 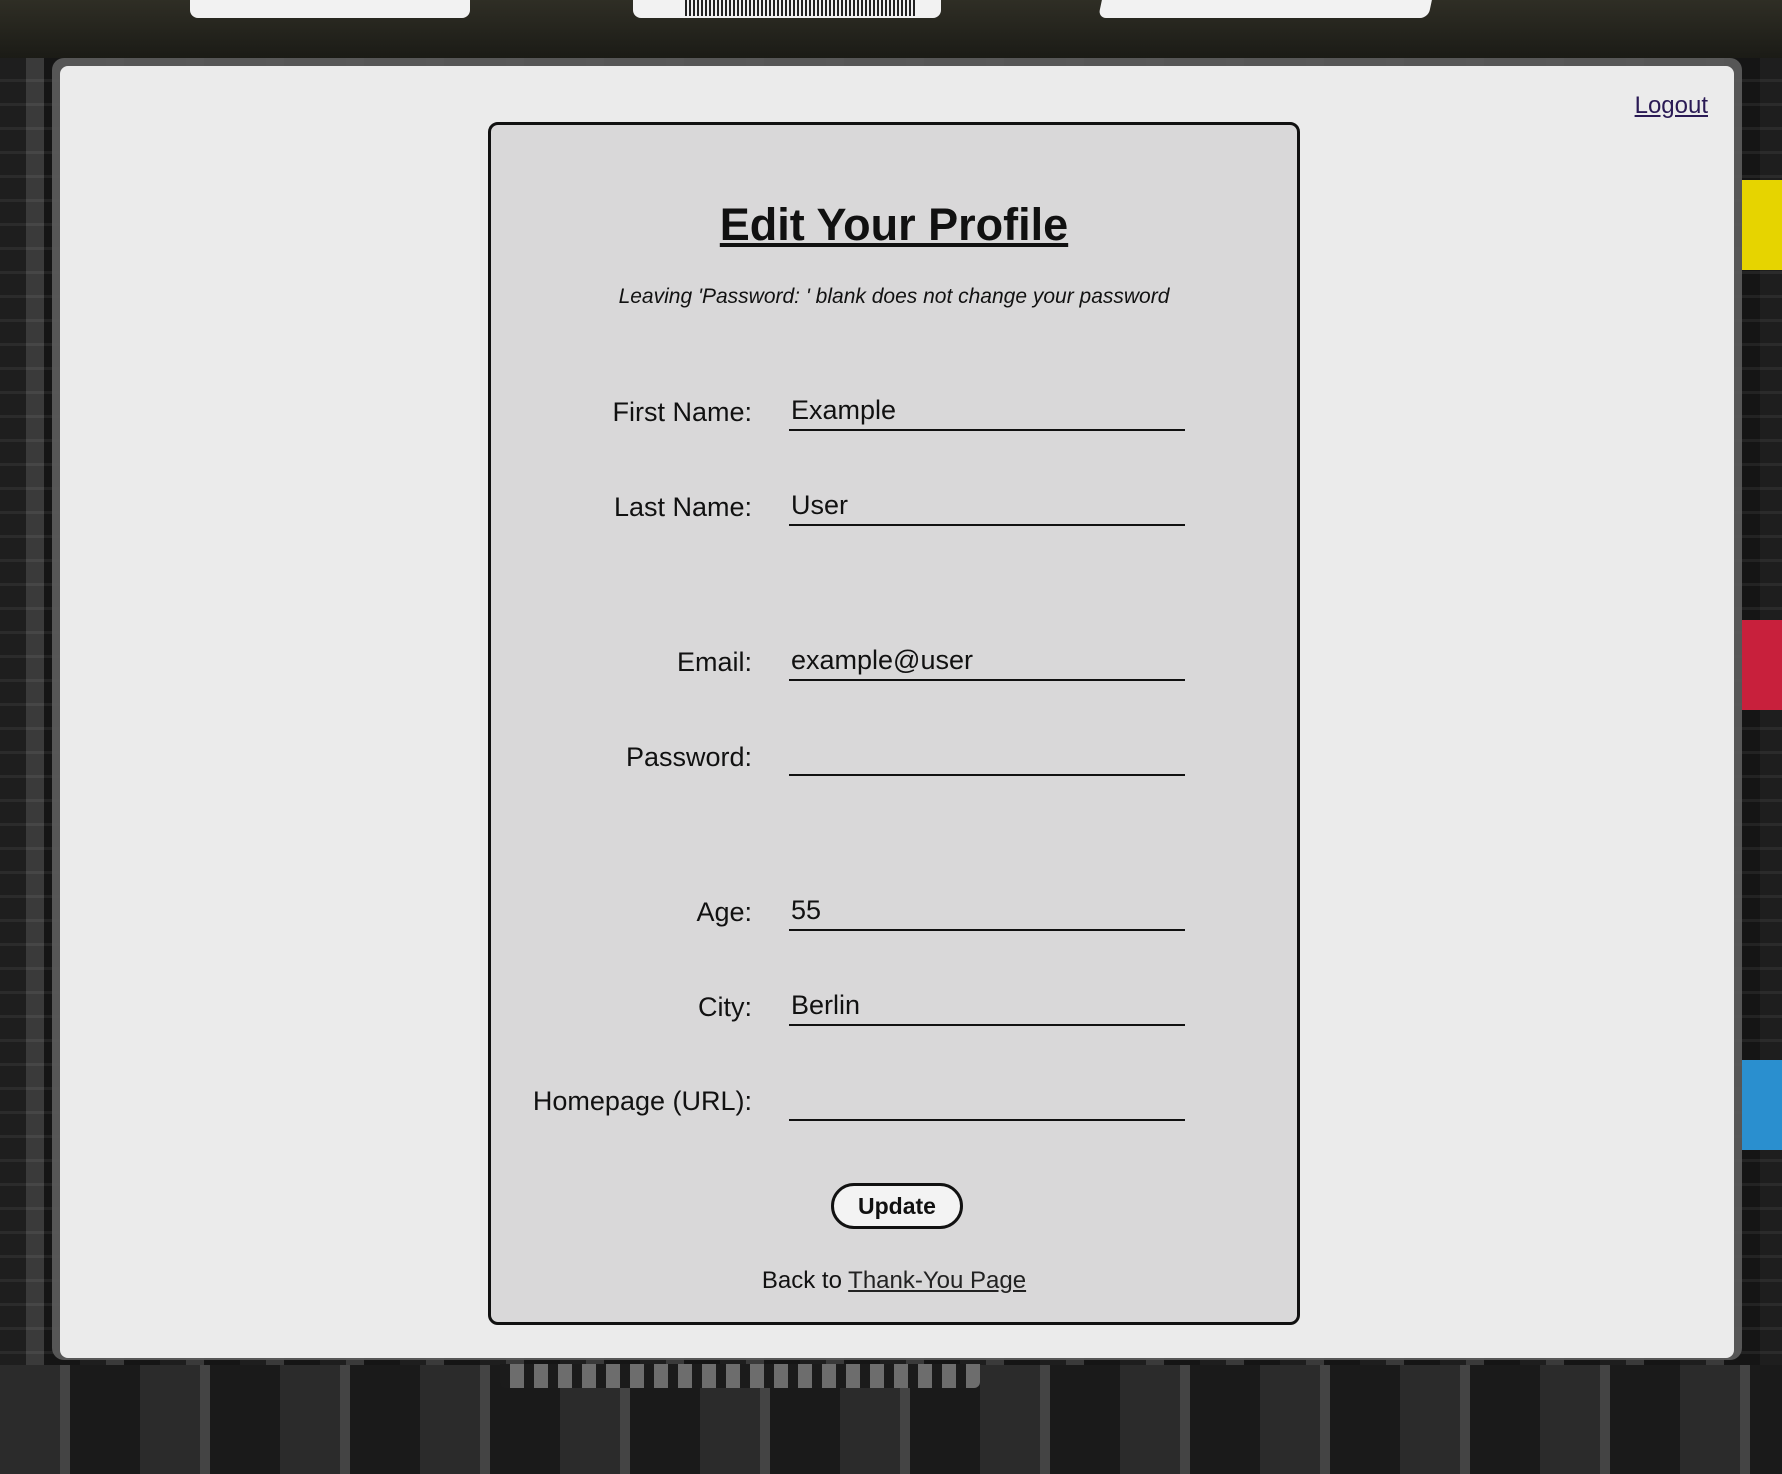 What do you see at coordinates (682, 507) in the screenshot?
I see `last-name-label: Last Name:` at bounding box center [682, 507].